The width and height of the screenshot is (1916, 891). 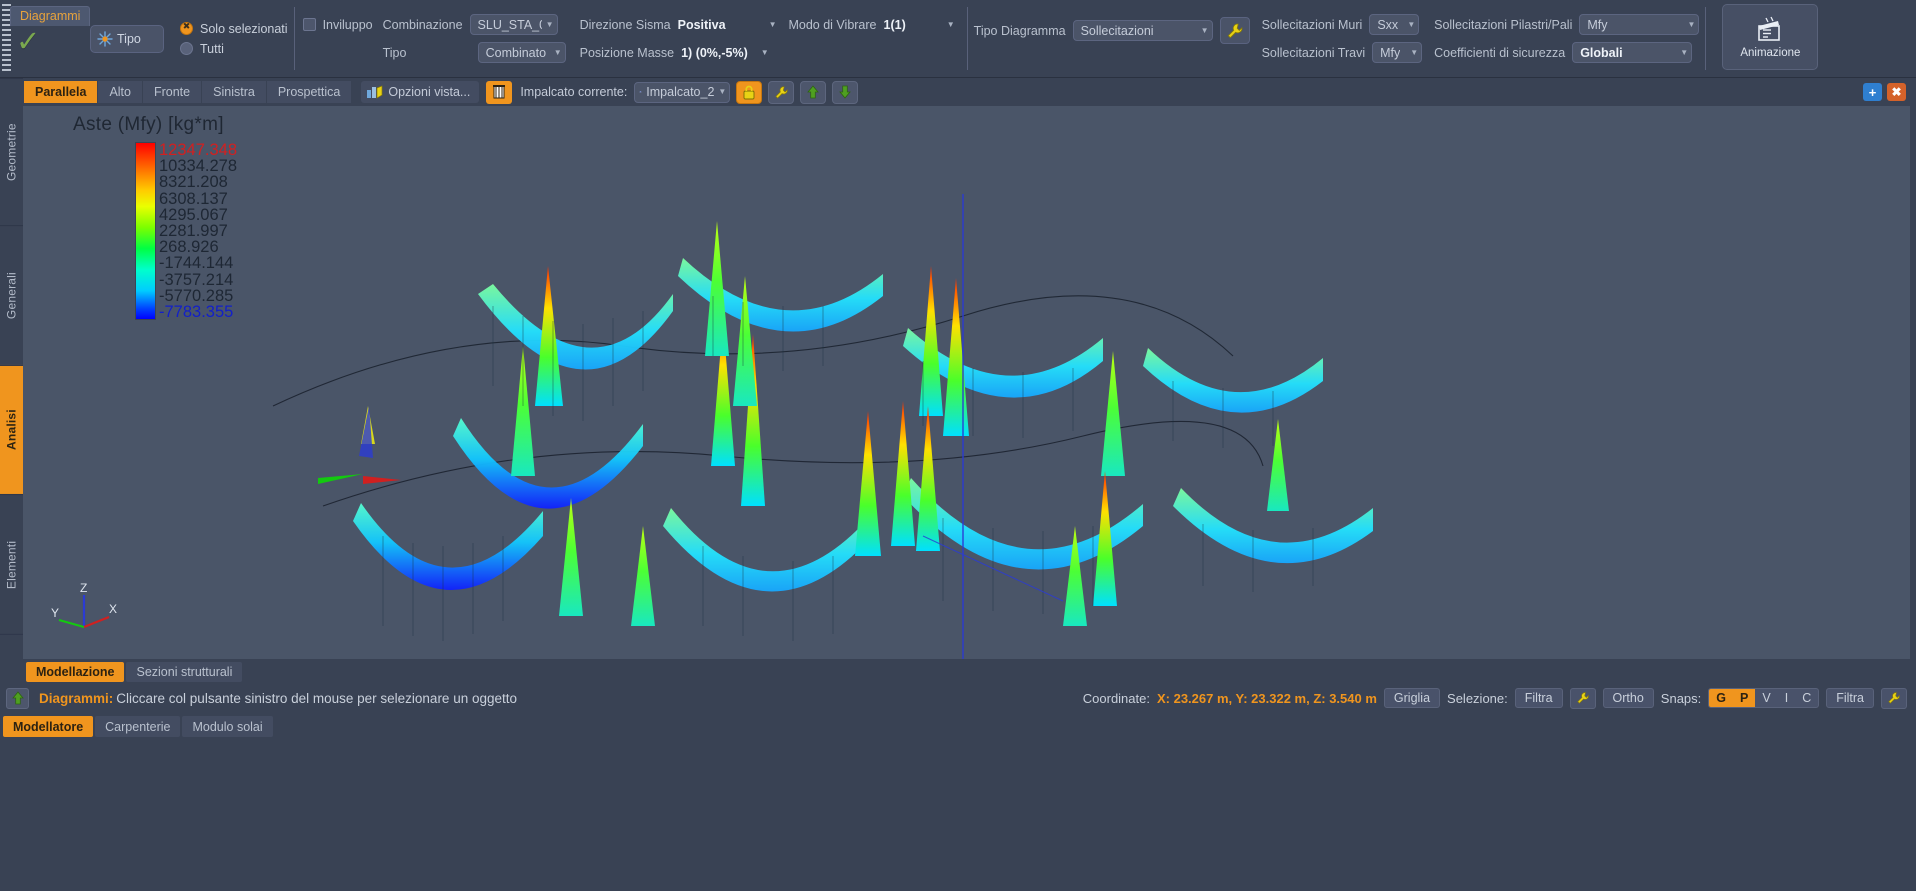 I want to click on modo-vibrare-chevron-down-icon: ▼, so click(x=951, y=24).